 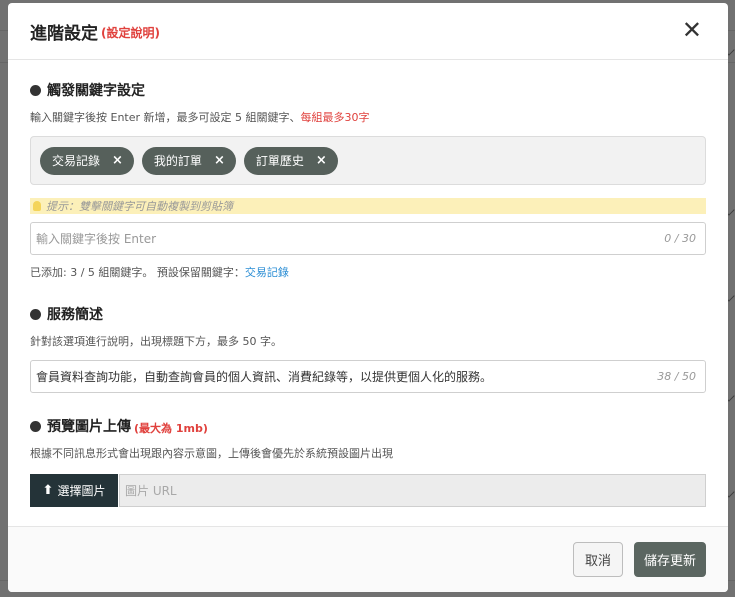 I want to click on keywords-section-title: 觸發關鍵字設定, so click(x=368, y=90).